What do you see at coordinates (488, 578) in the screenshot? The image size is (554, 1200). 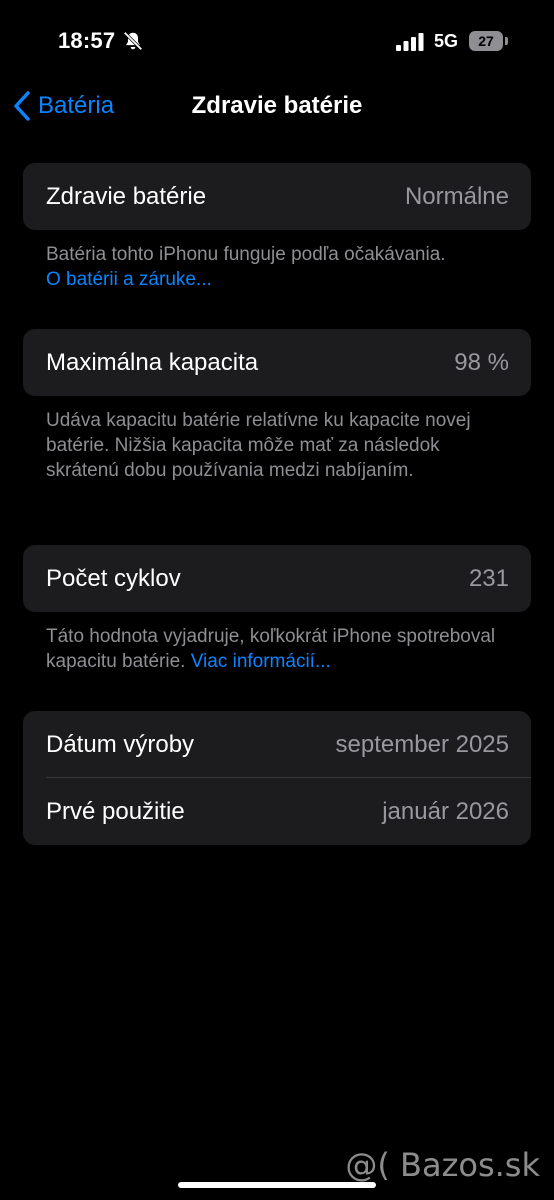 I see `cycle-count-value: 231` at bounding box center [488, 578].